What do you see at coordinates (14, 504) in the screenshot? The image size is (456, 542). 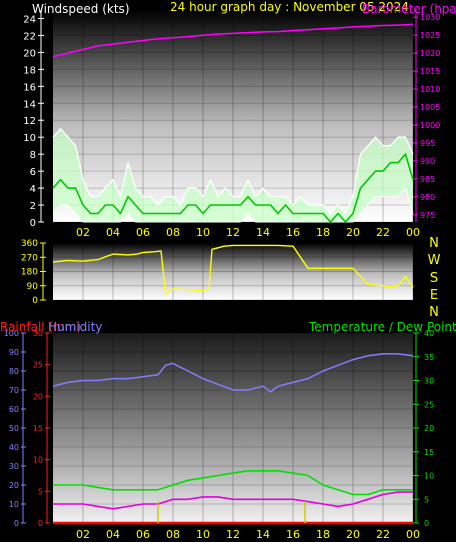 I see `humidity-y-tick-label: 10` at bounding box center [14, 504].